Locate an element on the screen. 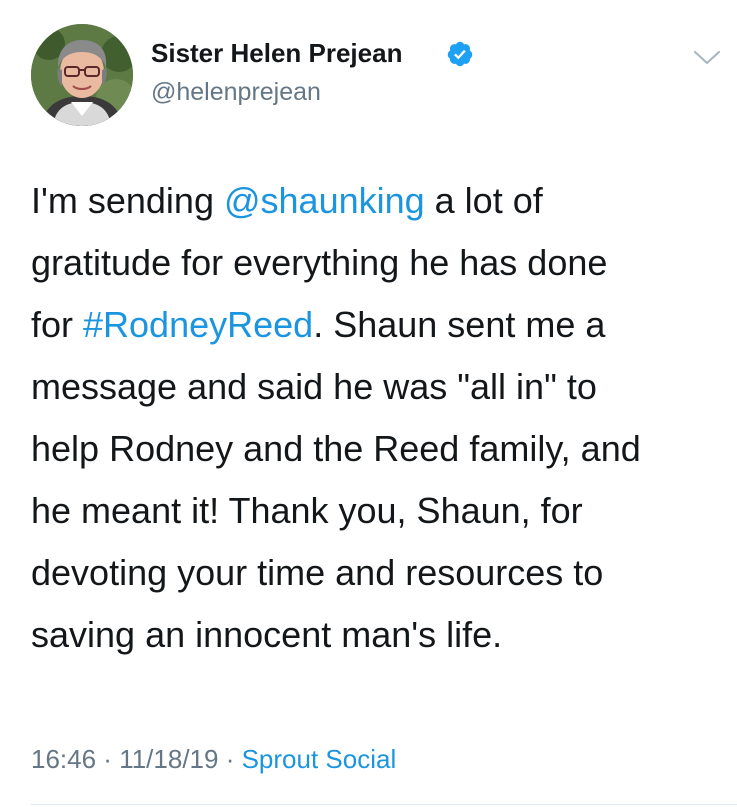 The height and width of the screenshot is (807, 737). tweet-text-line: devoting your time and resources to is located at coordinates (371, 573).